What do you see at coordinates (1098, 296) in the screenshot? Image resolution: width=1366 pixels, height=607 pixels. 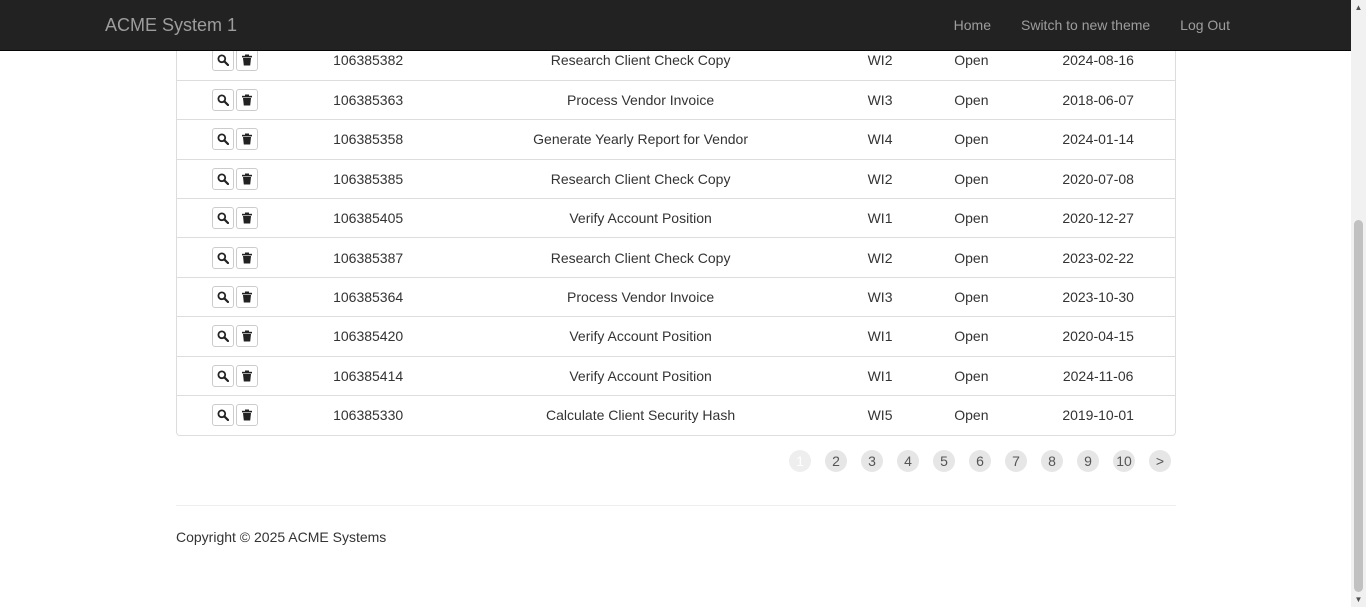 I see `work-item-date: 2023-10-30` at bounding box center [1098, 296].